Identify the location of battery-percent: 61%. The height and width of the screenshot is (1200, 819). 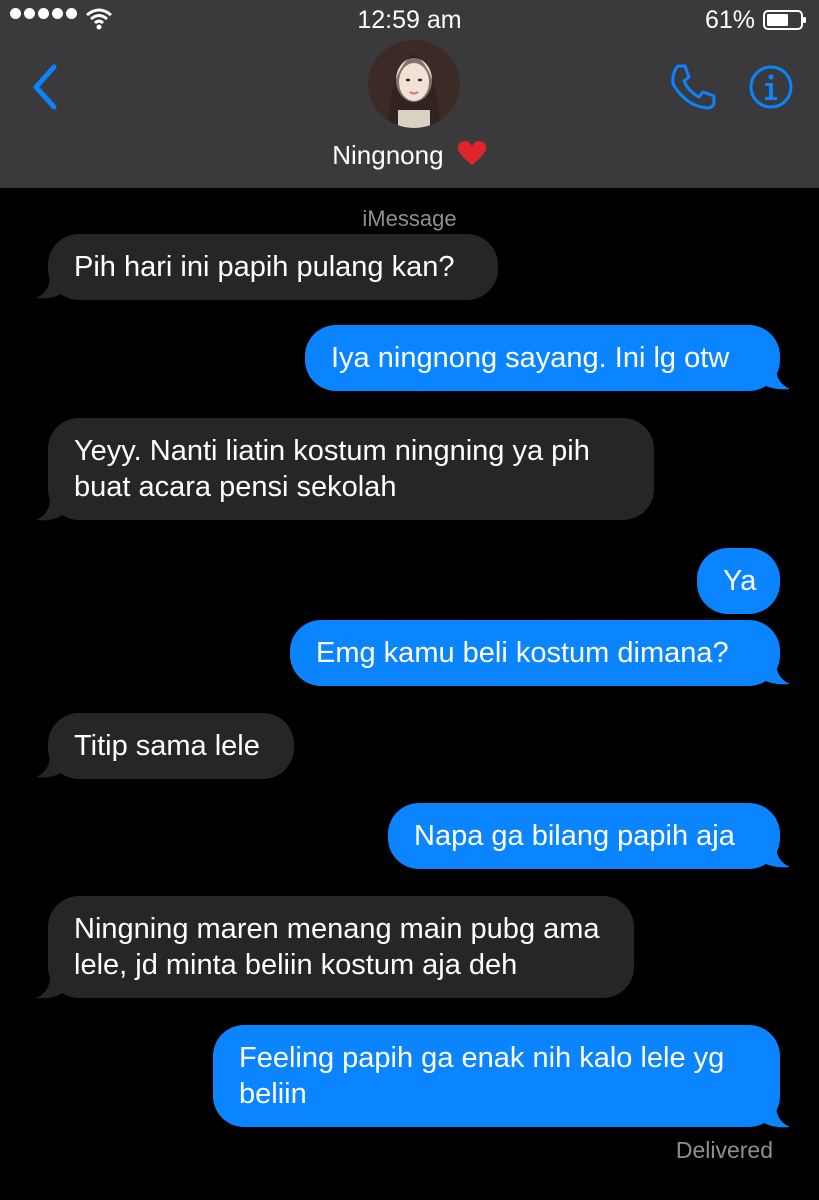
(729, 20).